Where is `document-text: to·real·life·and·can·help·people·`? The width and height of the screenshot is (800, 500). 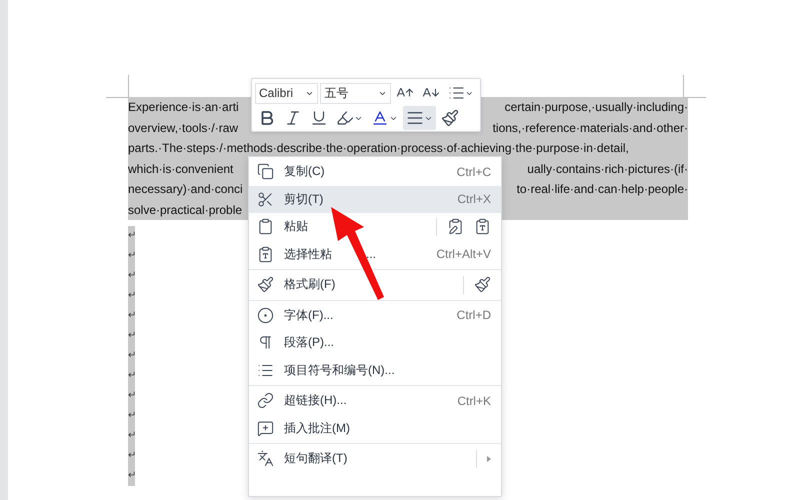
document-text: to·real·life·and·can·help·people· is located at coordinates (602, 189).